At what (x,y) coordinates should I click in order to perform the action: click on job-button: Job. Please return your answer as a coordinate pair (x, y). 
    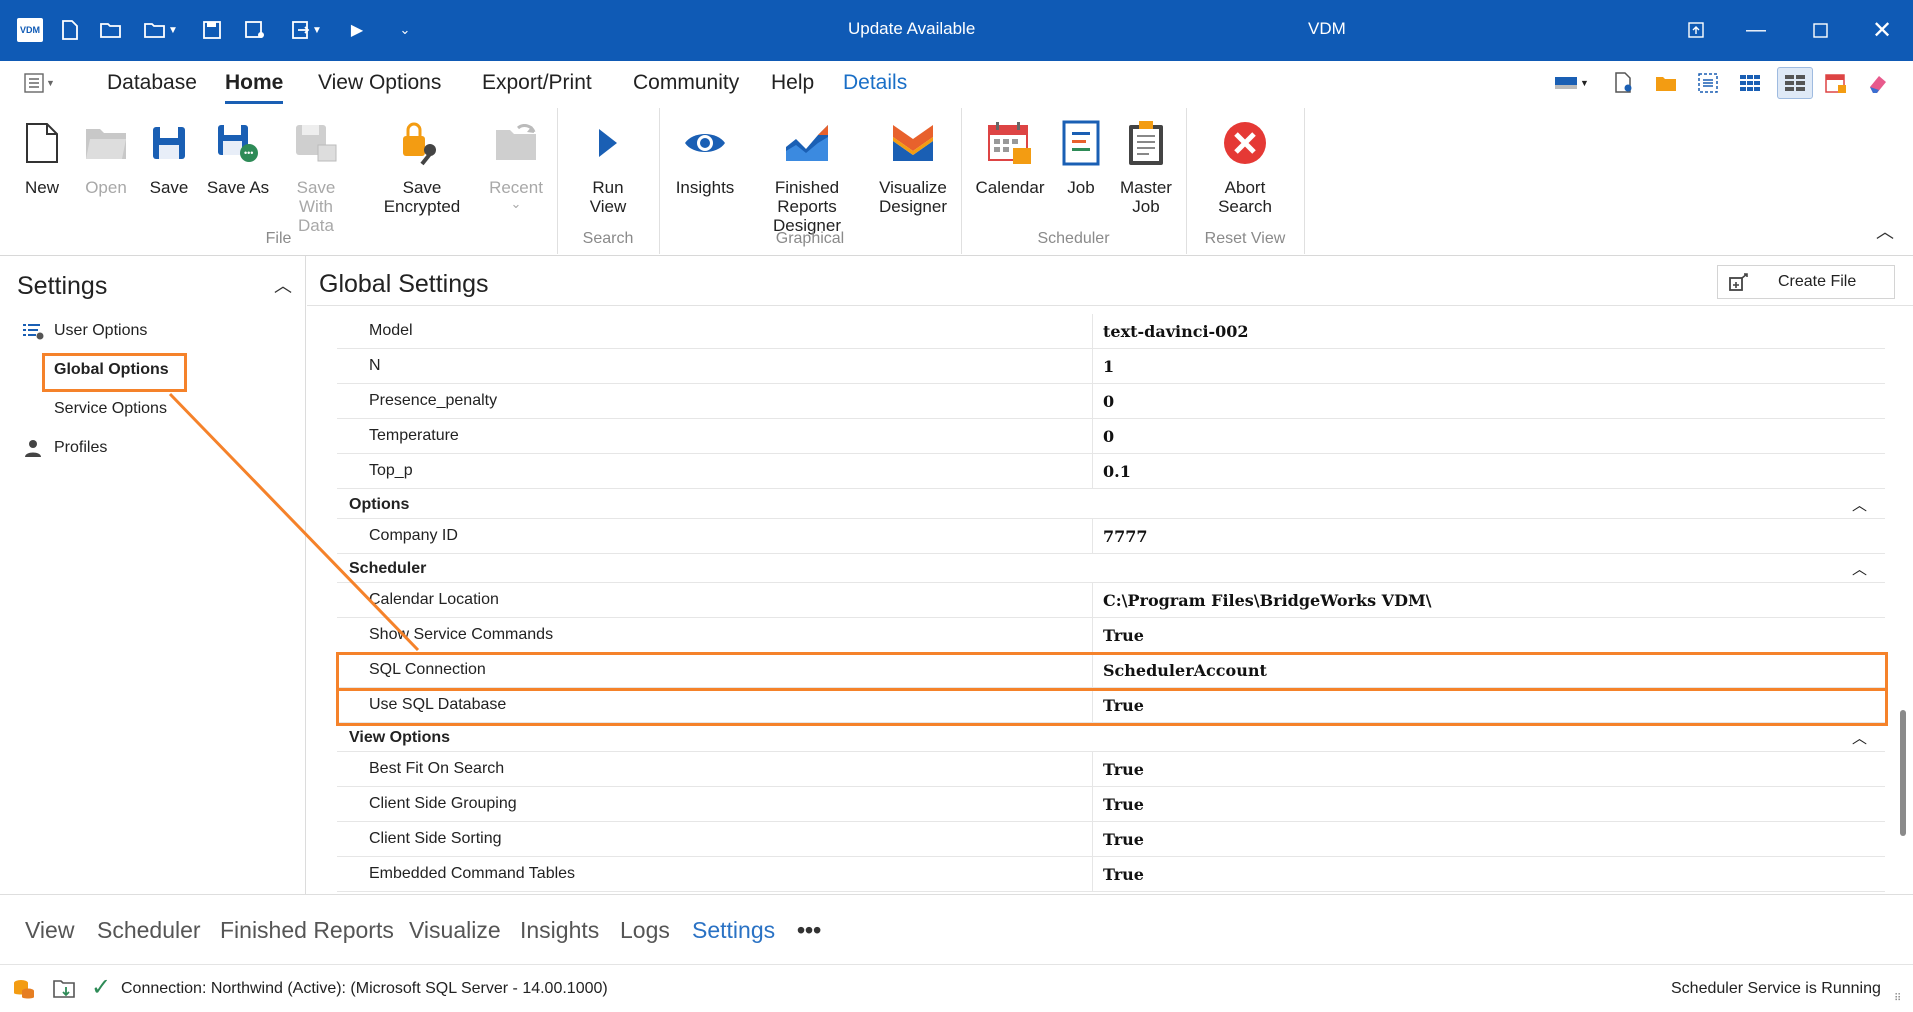
    Looking at the image, I should click on (1081, 157).